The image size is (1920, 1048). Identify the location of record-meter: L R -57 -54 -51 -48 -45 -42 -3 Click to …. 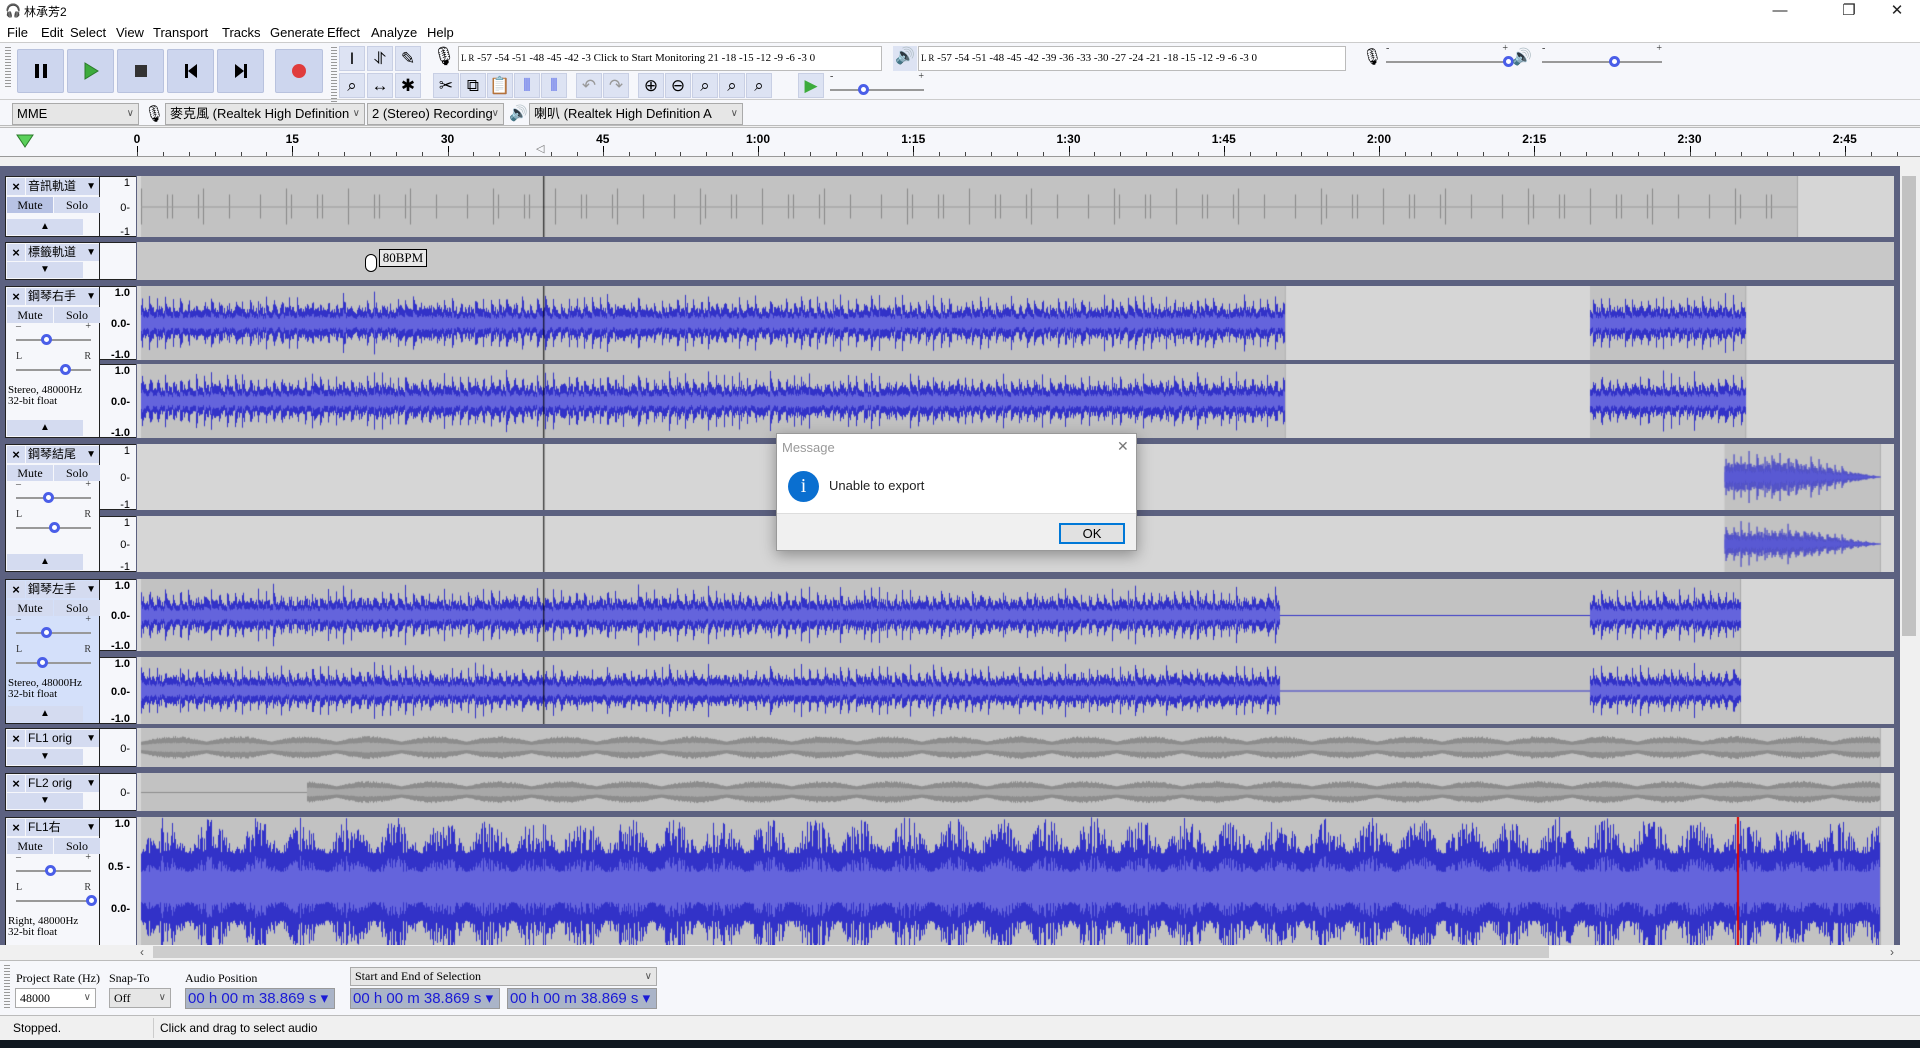
(670, 58).